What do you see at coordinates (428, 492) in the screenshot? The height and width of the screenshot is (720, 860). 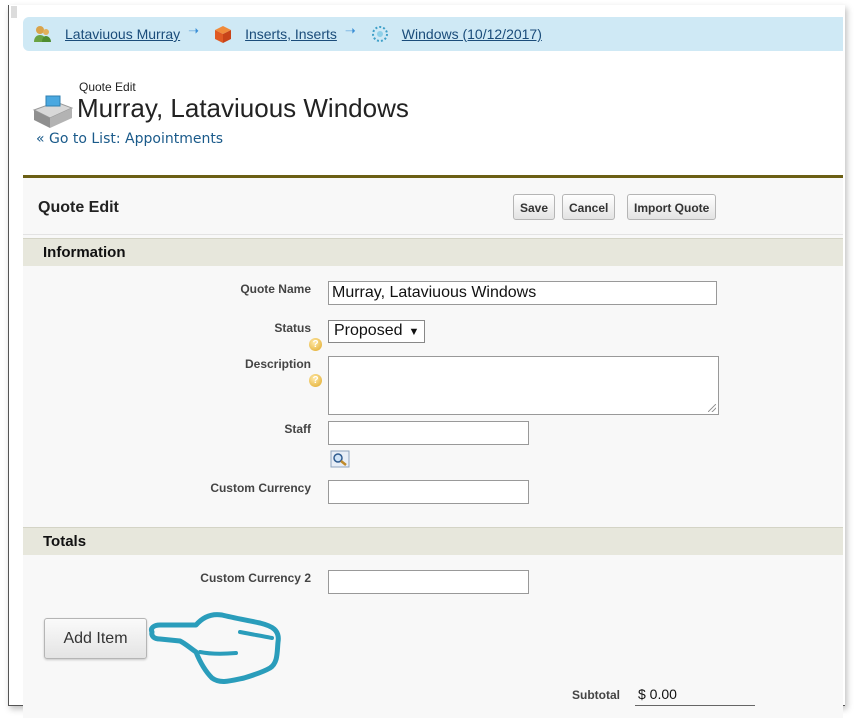 I see `custom-currency-input` at bounding box center [428, 492].